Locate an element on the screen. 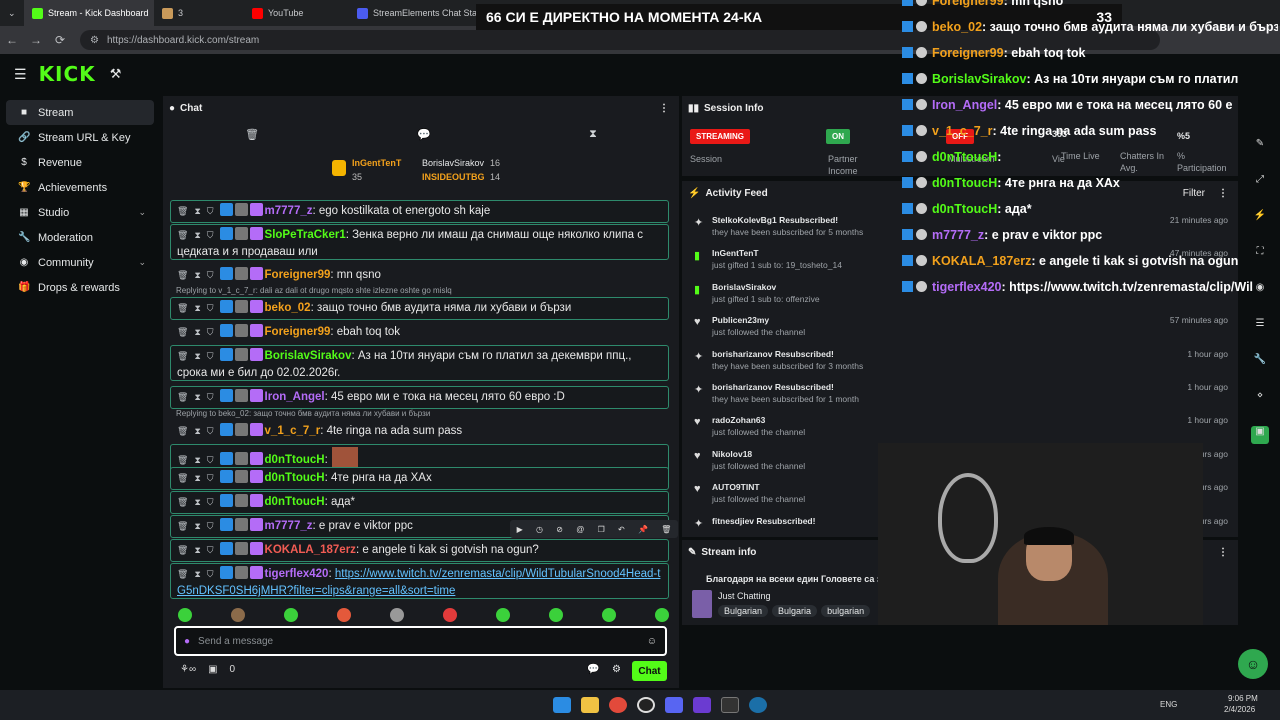  tray-date: 2/4/2026 is located at coordinates (1239, 709).